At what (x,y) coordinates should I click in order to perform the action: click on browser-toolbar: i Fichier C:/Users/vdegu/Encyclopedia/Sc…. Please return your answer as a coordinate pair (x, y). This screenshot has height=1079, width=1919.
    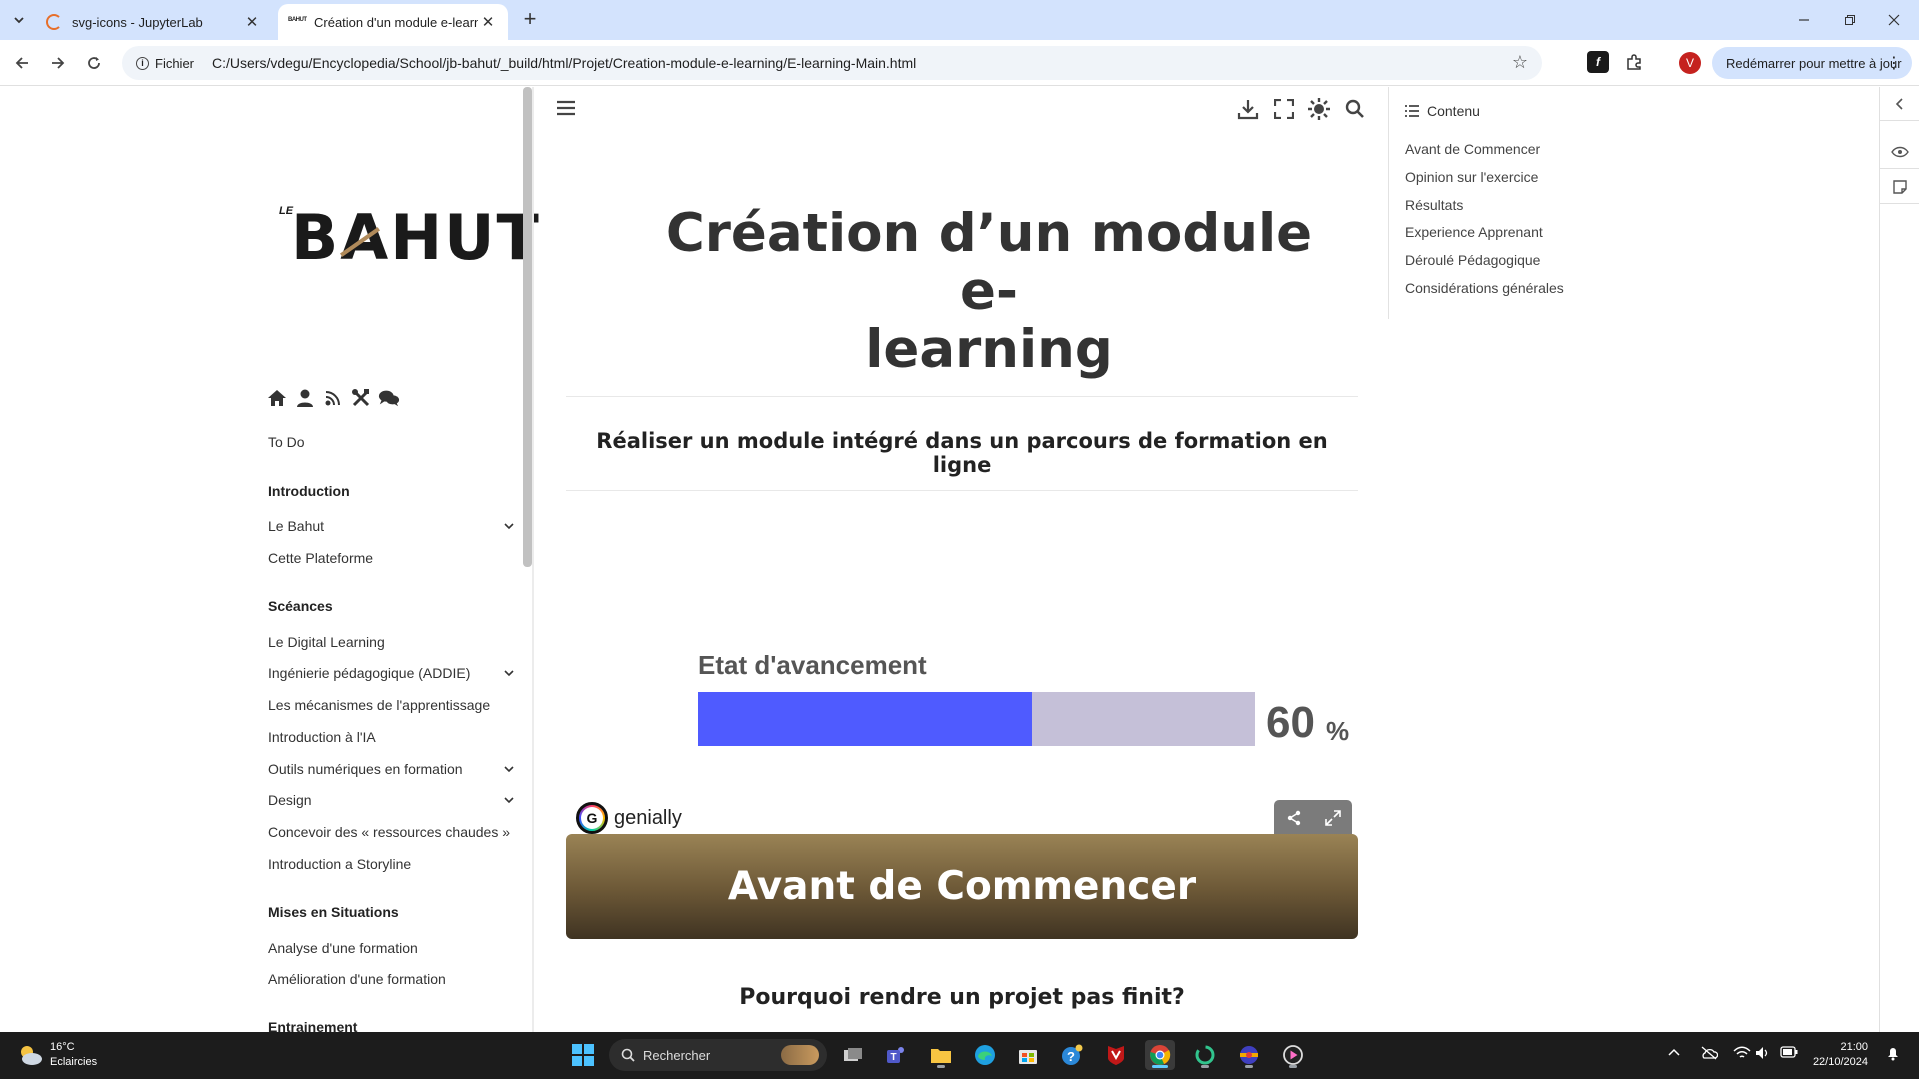
    Looking at the image, I should click on (959, 63).